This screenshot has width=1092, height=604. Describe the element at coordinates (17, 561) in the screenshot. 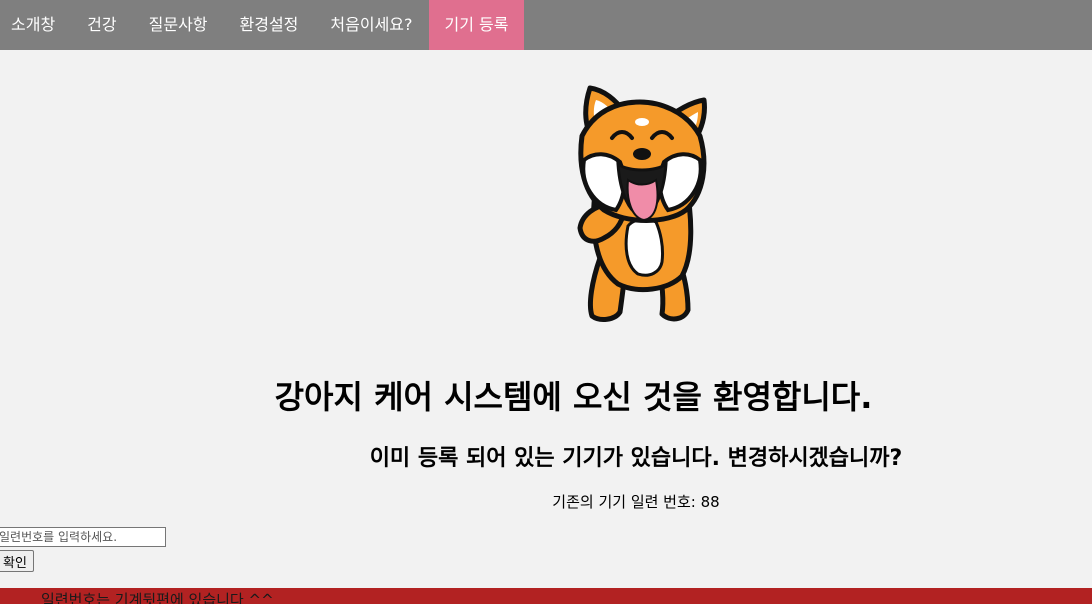

I see `confirm-button: 확인` at that location.